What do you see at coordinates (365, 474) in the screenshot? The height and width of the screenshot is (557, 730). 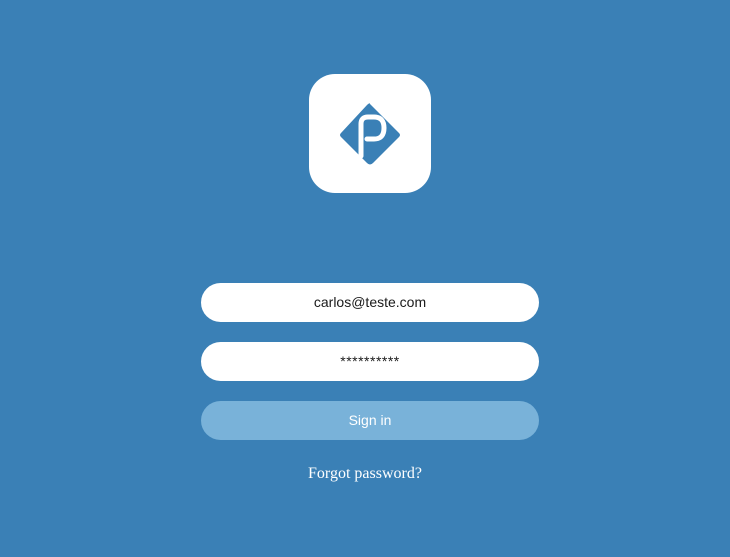 I see `forgot-password-link: Forgot password?` at bounding box center [365, 474].